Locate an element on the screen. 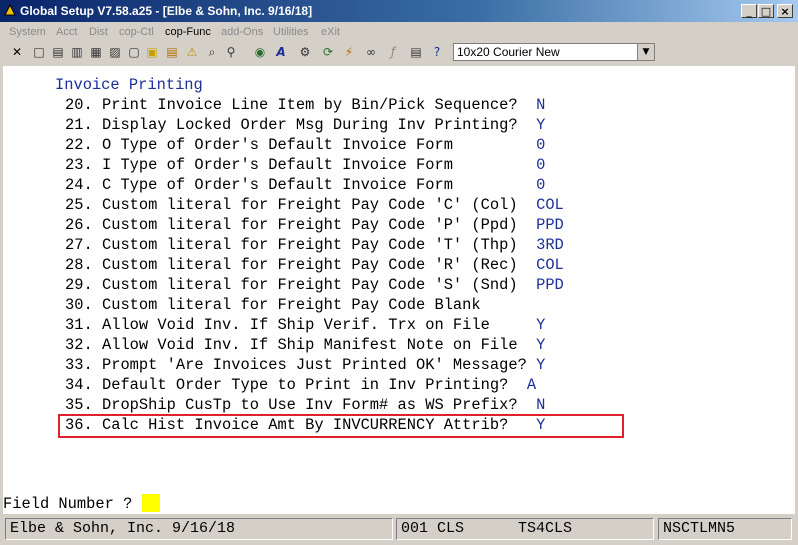 The height and width of the screenshot is (545, 798). field-number: 34. is located at coordinates (79, 385).